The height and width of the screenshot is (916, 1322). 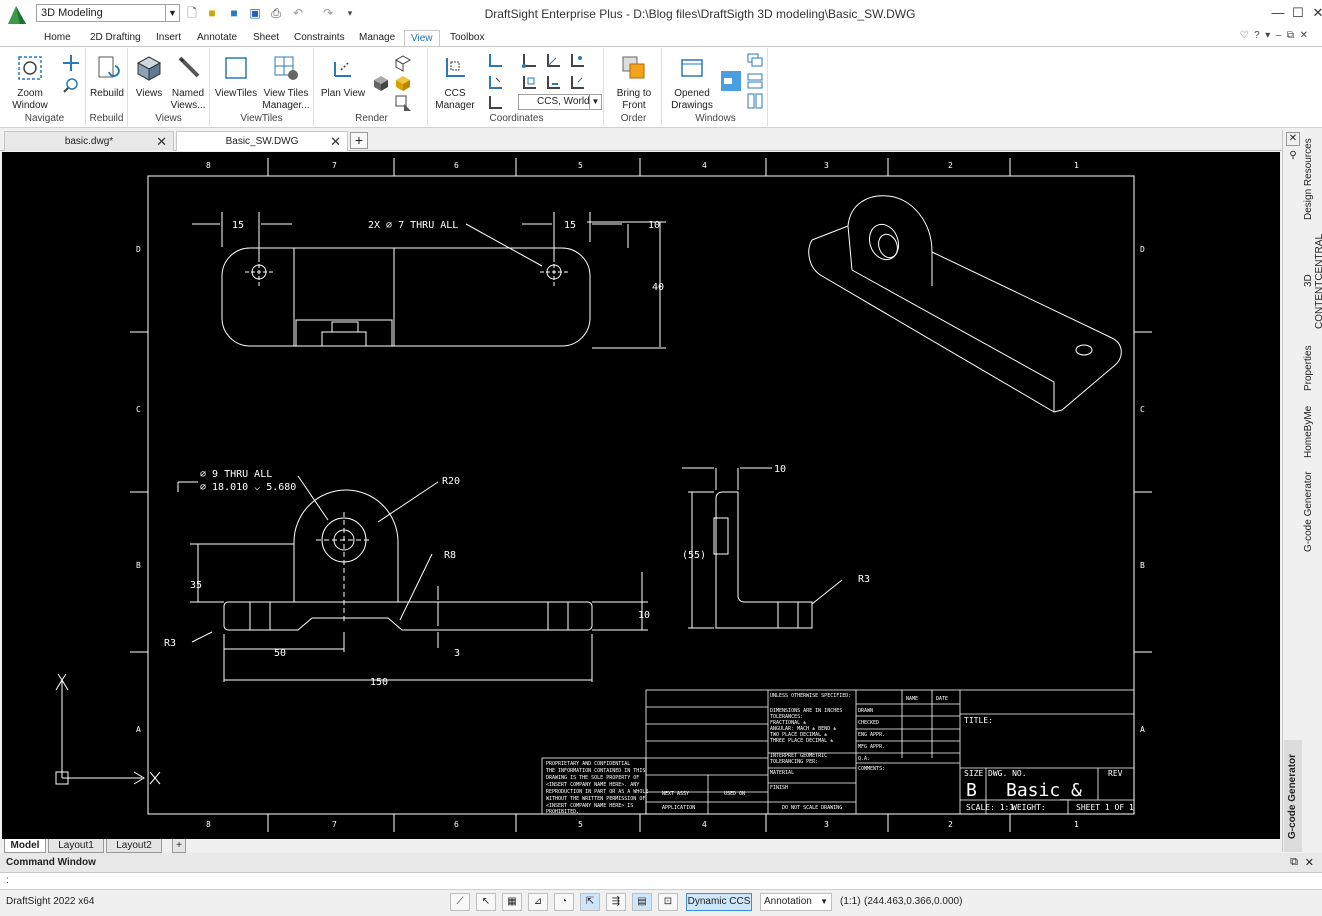 What do you see at coordinates (460, 902) in the screenshot?
I see `snap-icon: ⟋` at bounding box center [460, 902].